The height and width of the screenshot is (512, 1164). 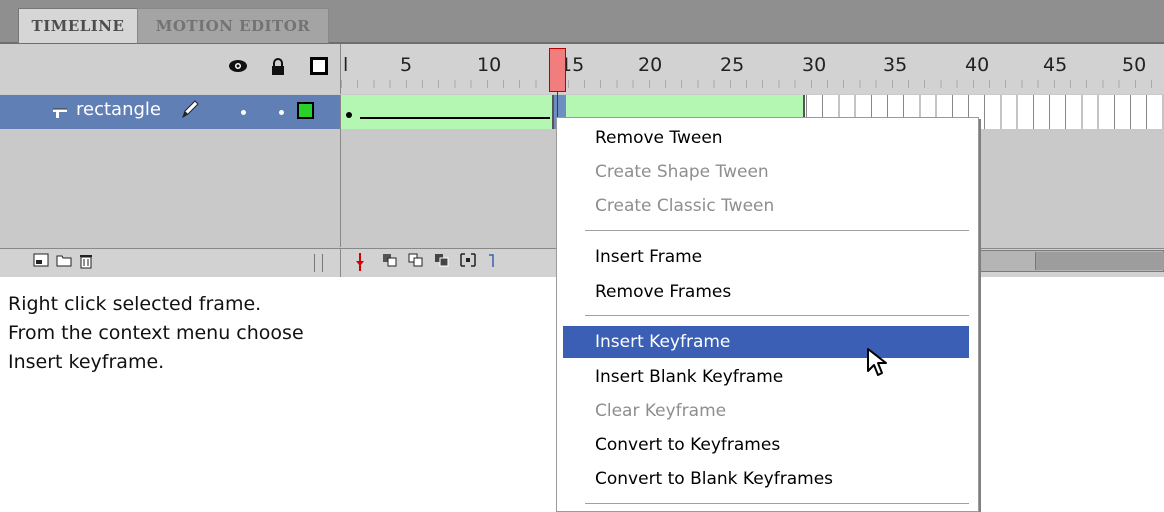 What do you see at coordinates (41, 262) in the screenshot?
I see `new-layer-icon` at bounding box center [41, 262].